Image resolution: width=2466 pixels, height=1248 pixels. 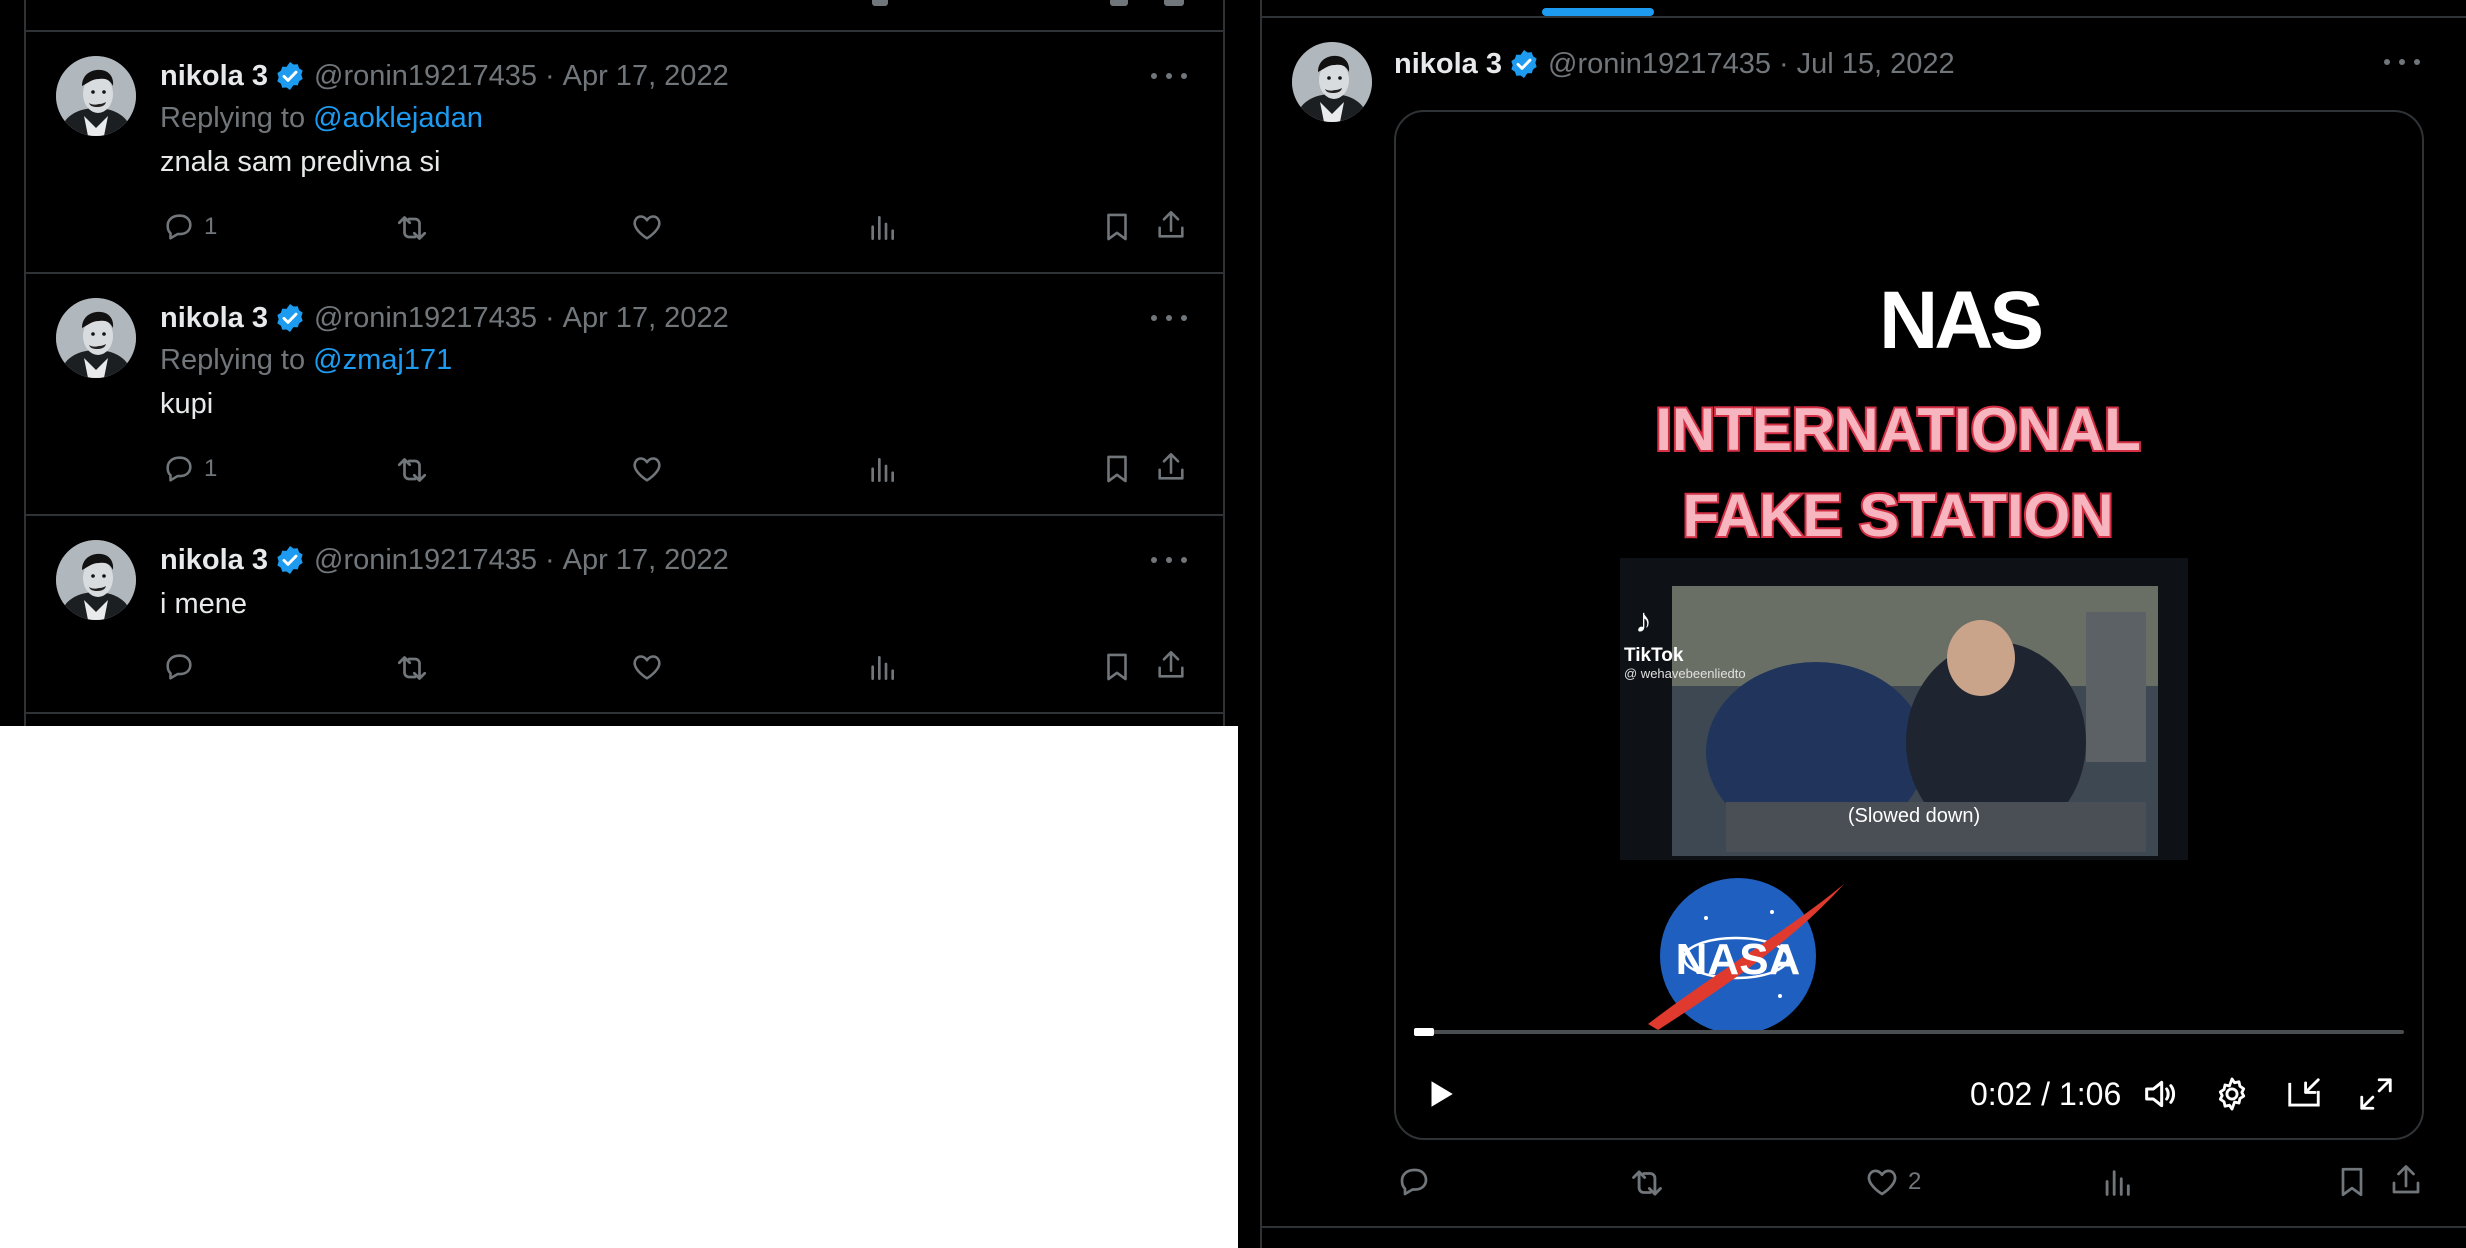 I want to click on settings-icon, so click(x=2232, y=1094).